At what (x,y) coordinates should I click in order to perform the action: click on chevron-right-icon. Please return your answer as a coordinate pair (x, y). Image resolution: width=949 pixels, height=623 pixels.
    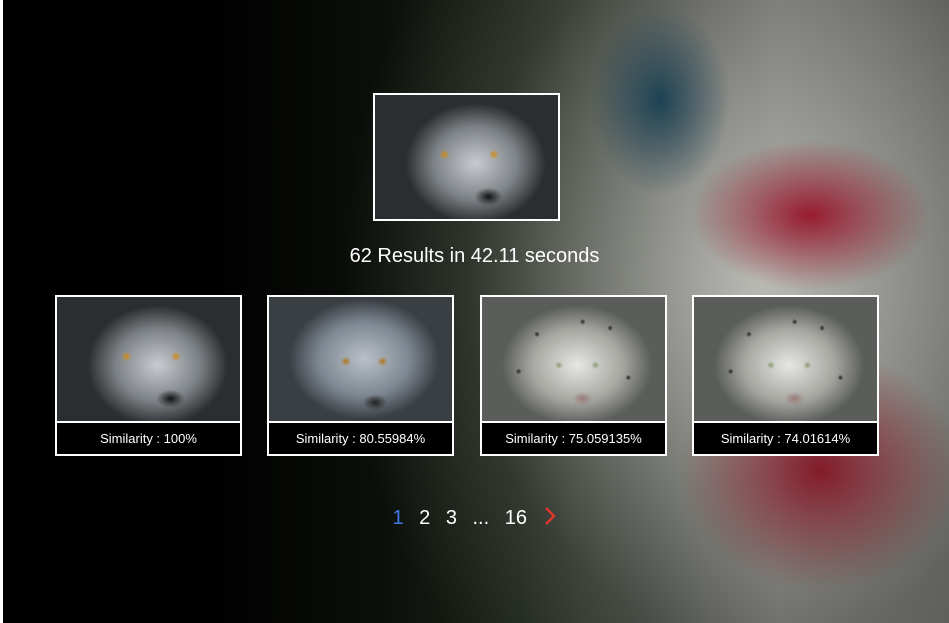
    Looking at the image, I should click on (550, 517).